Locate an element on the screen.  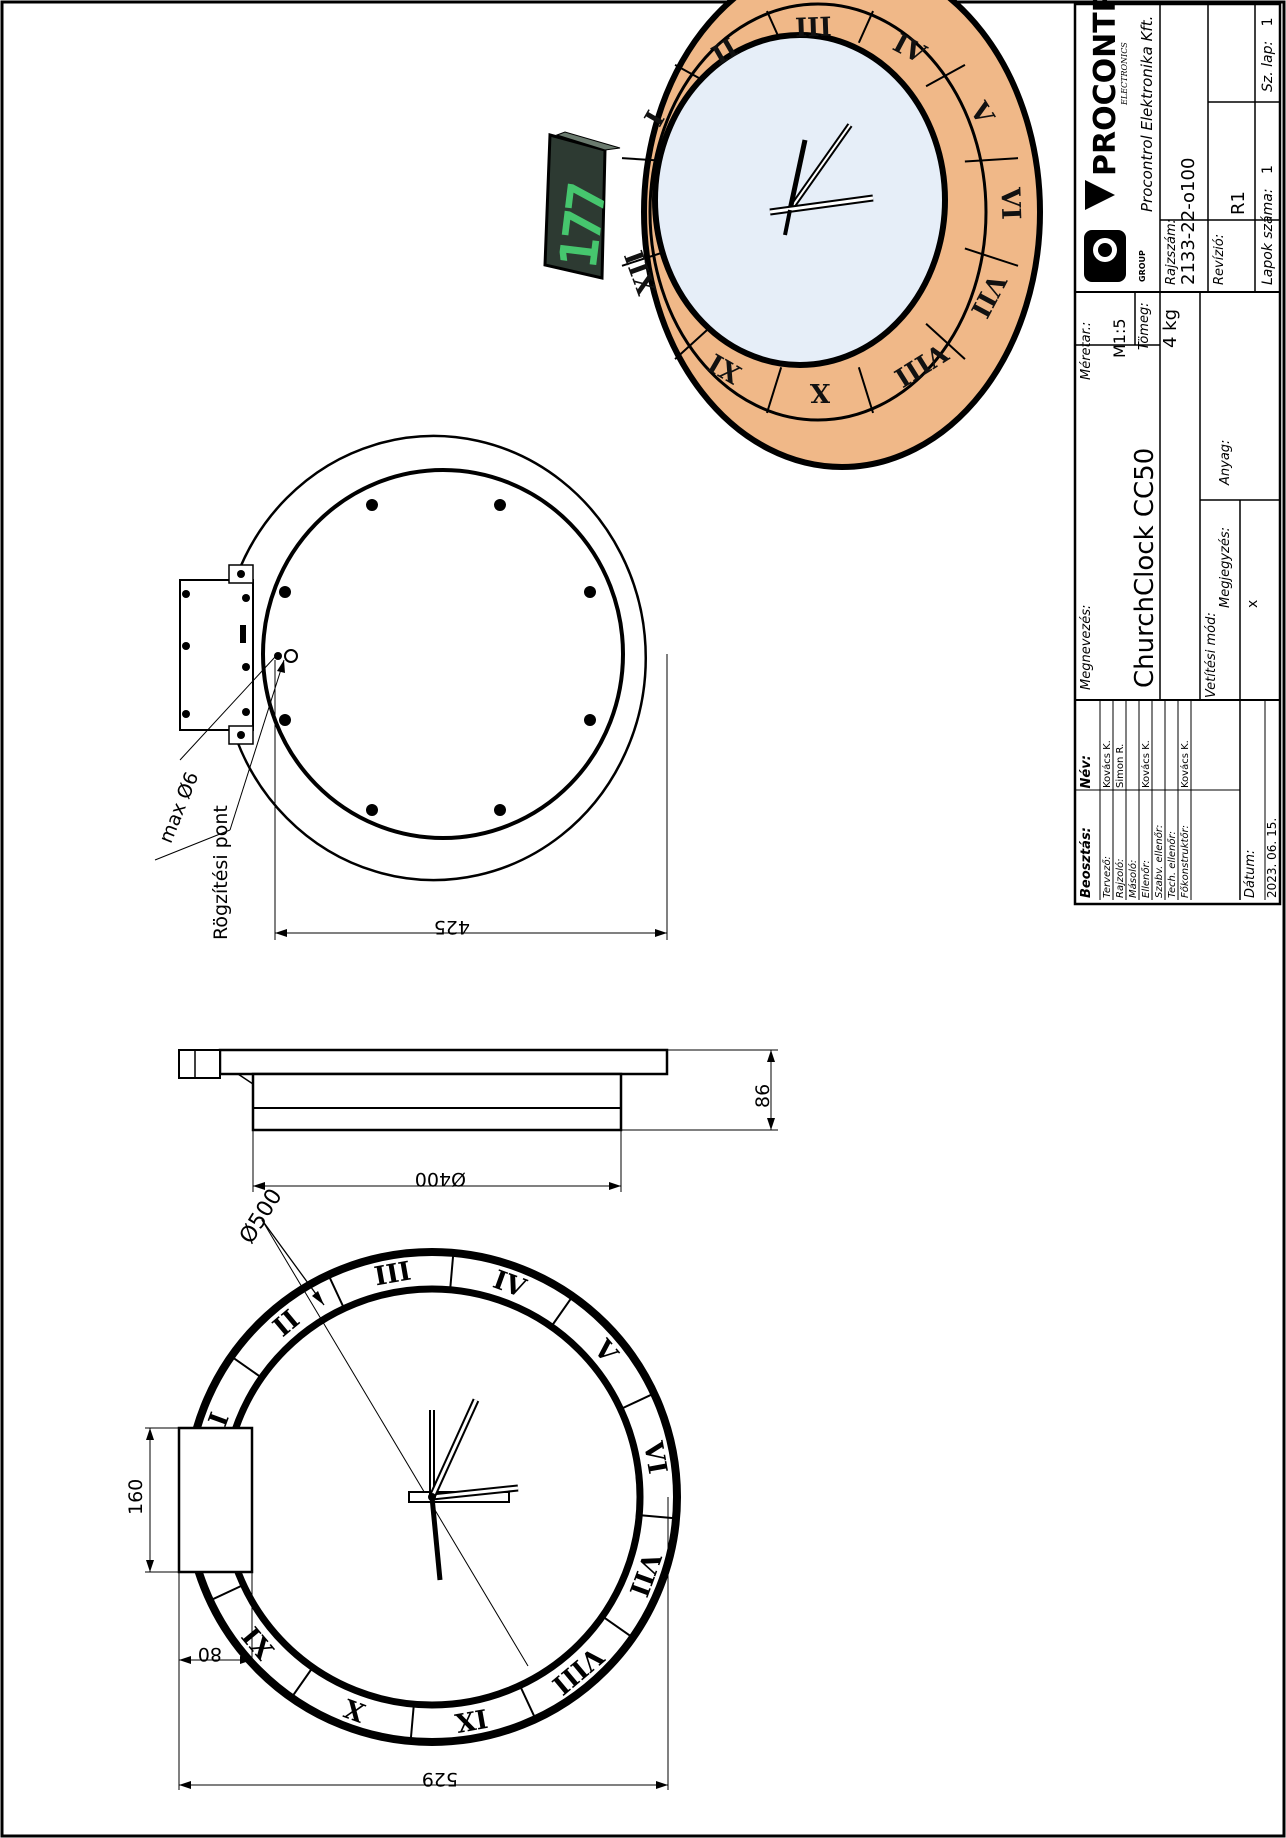
dim-529: 529 is located at coordinates (439, 1779).